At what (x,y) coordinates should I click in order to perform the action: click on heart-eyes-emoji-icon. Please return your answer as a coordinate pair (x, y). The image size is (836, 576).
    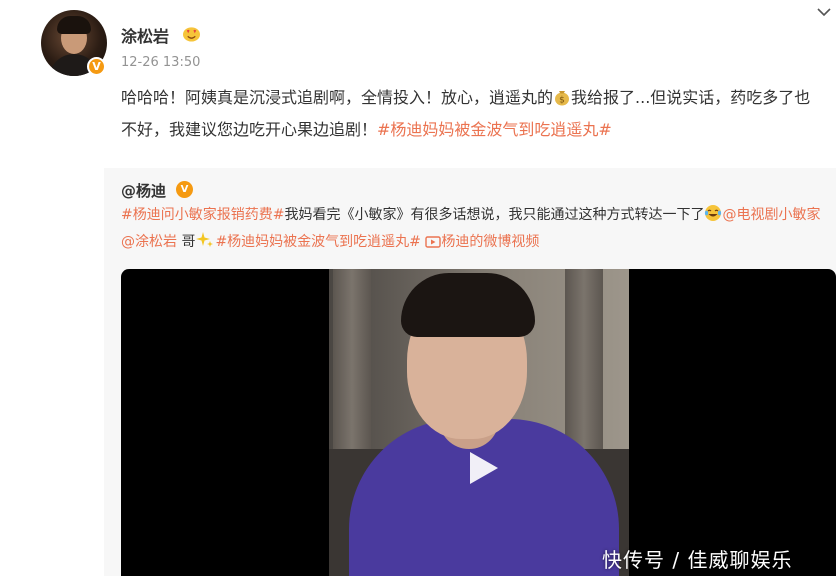
    Looking at the image, I should click on (191, 34).